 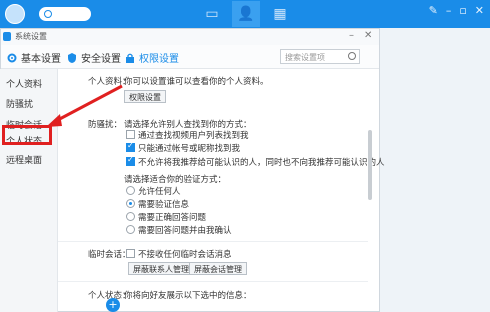 I want to click on tab-permissions: 权限设置, so click(x=152, y=57).